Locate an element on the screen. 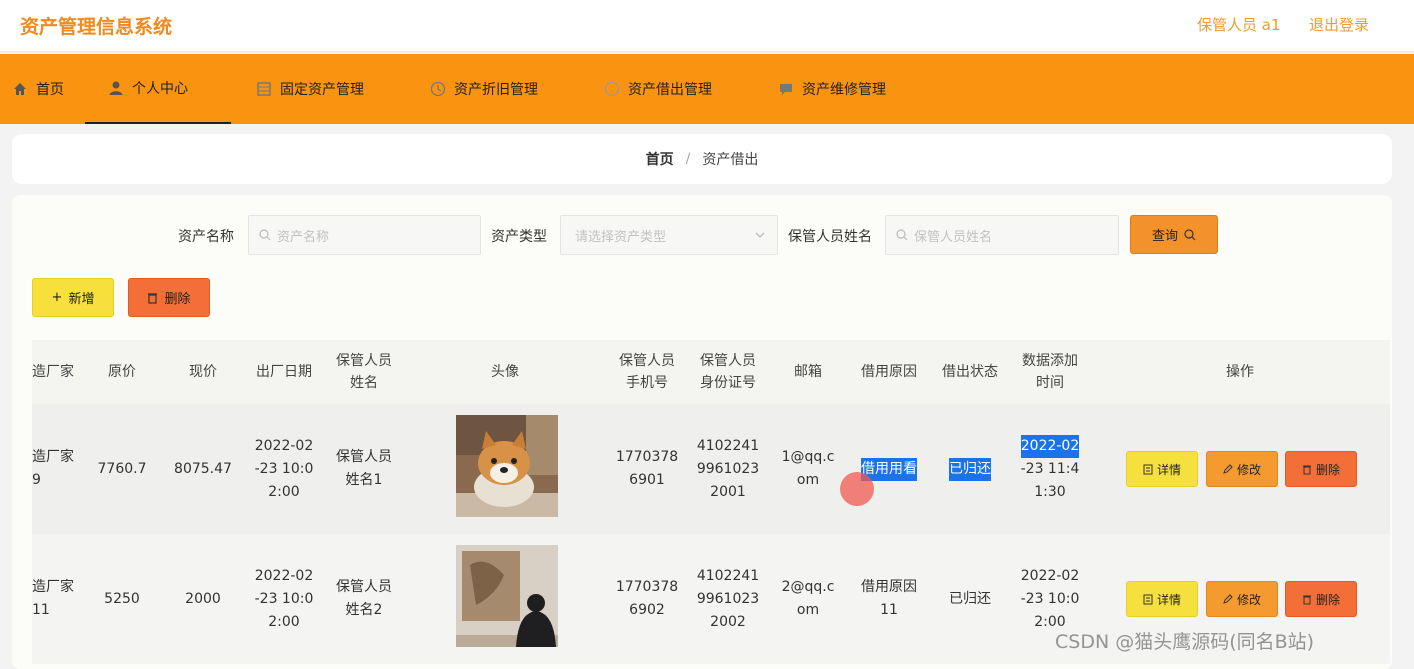 The image size is (1414, 669). cell-phone: 1770378 6902 is located at coordinates (647, 598).